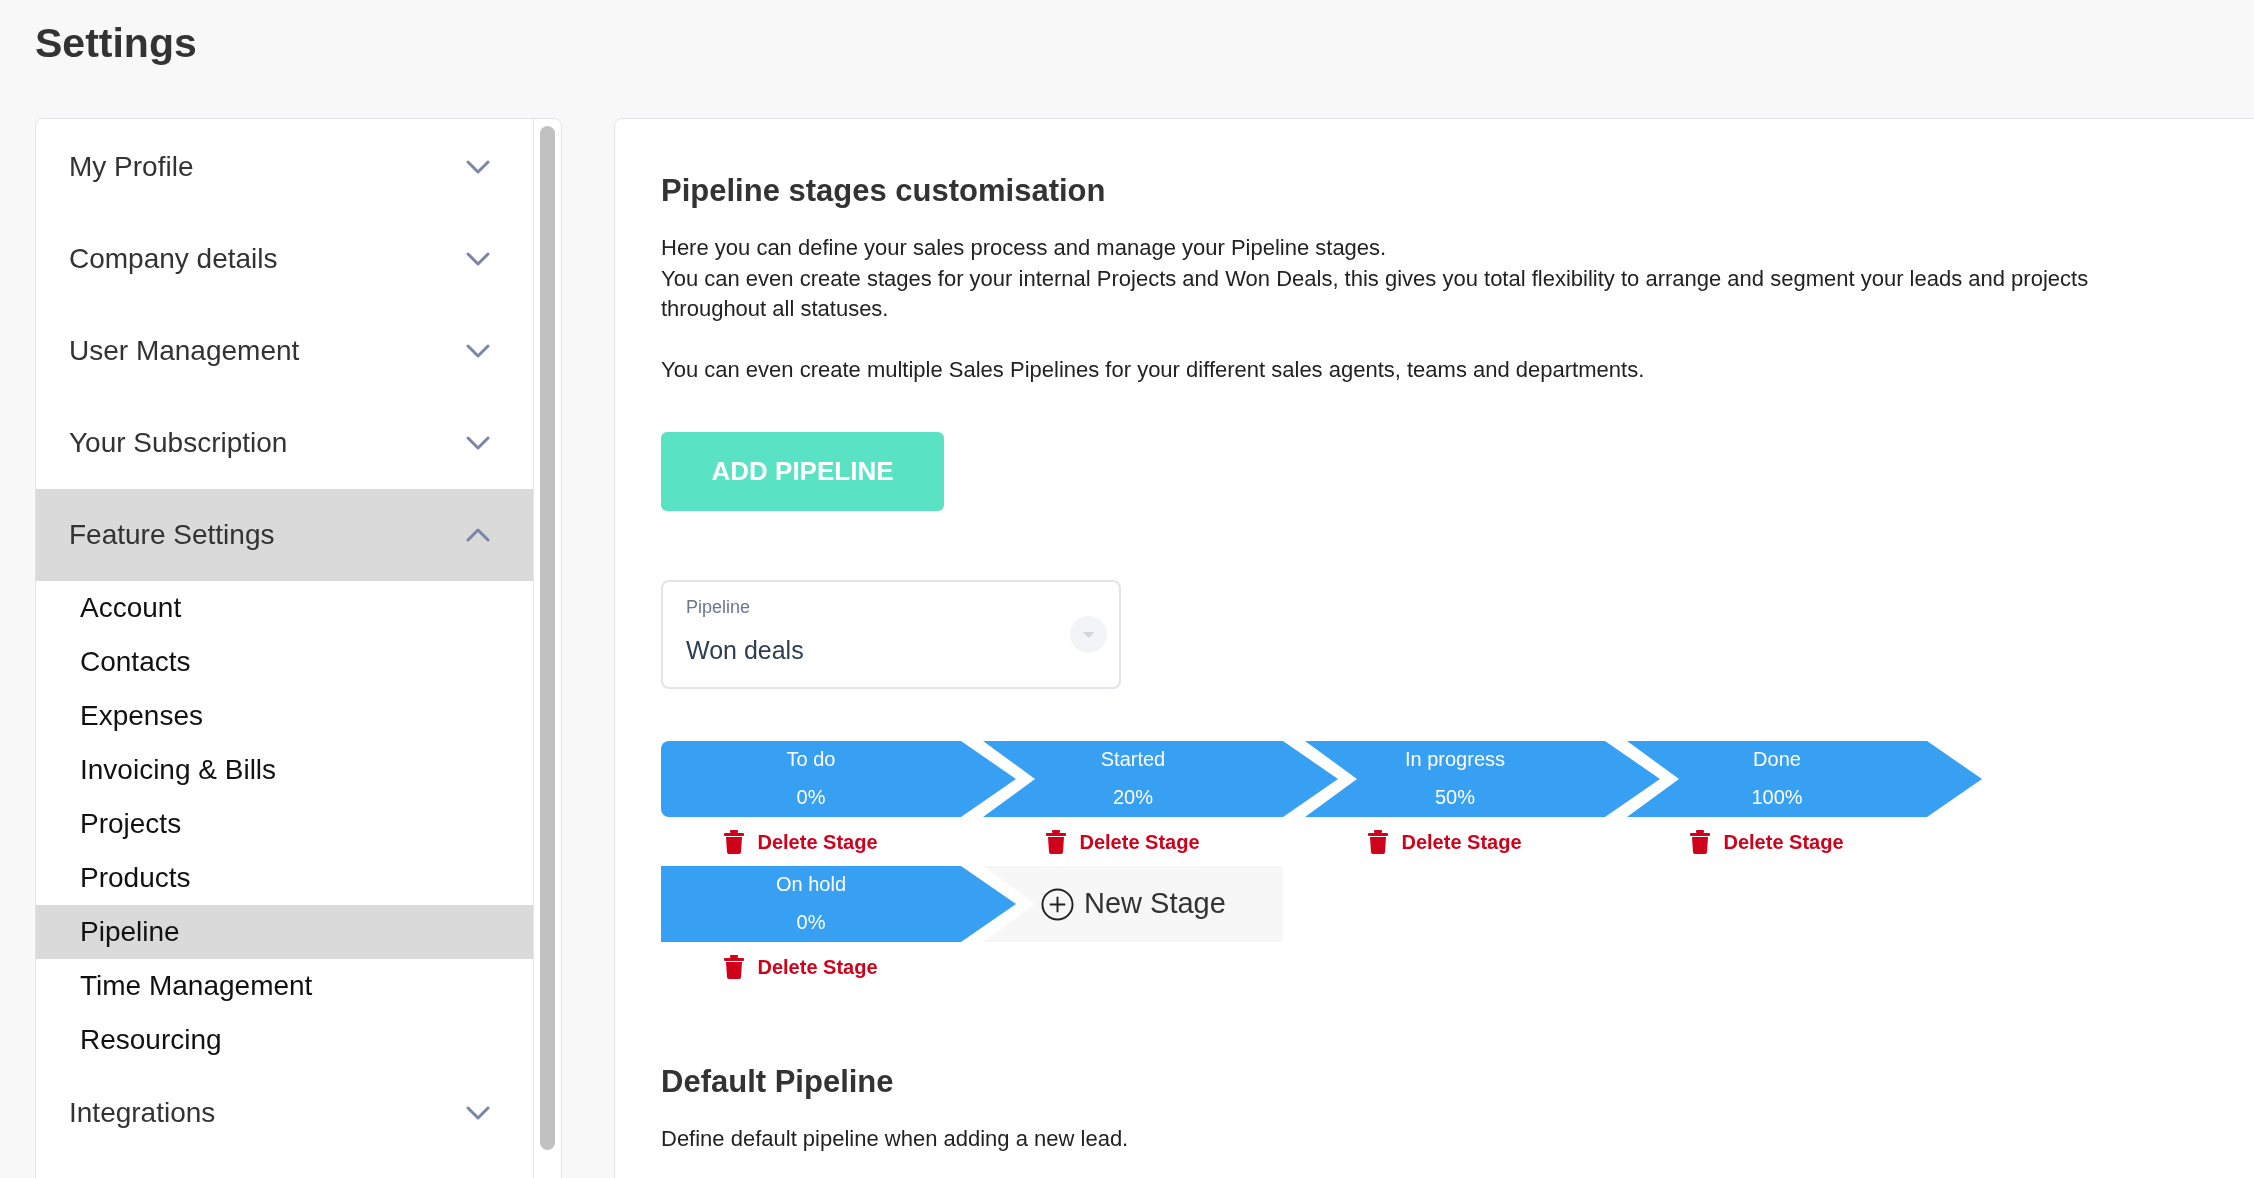 Image resolution: width=2254 pixels, height=1178 pixels. I want to click on sidebar-section: Integrations, so click(284, 1113).